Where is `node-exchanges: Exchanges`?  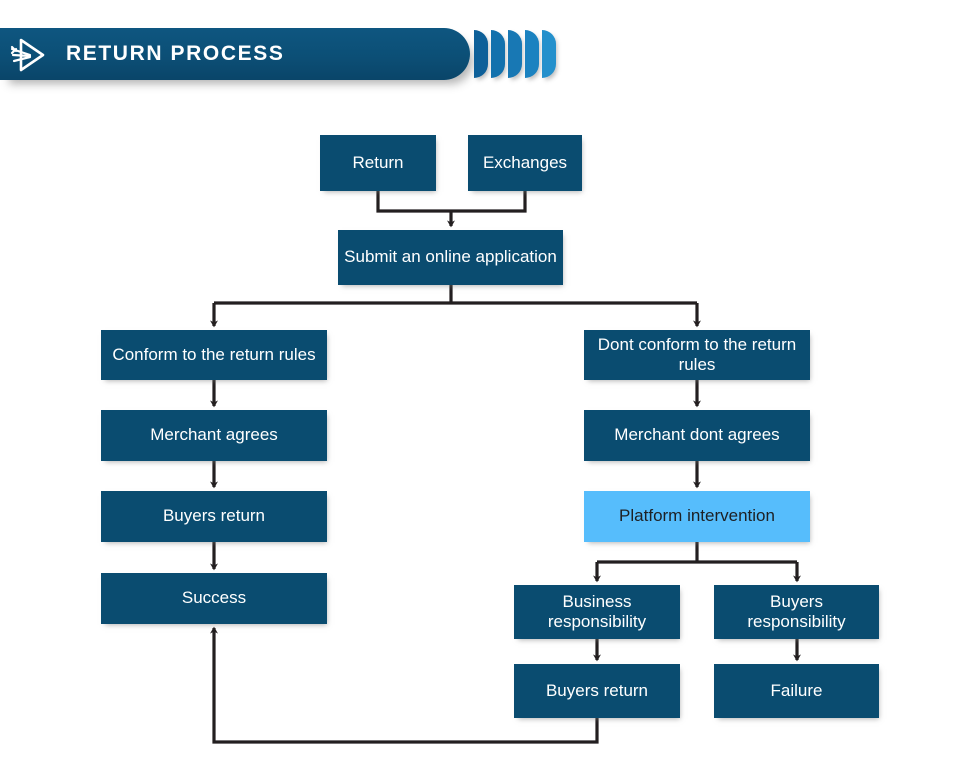
node-exchanges: Exchanges is located at coordinates (525, 163).